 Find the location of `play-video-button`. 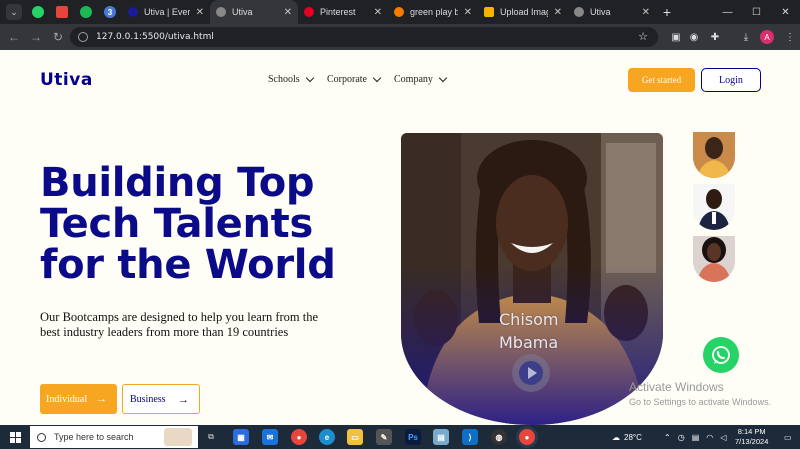

play-video-button is located at coordinates (531, 373).